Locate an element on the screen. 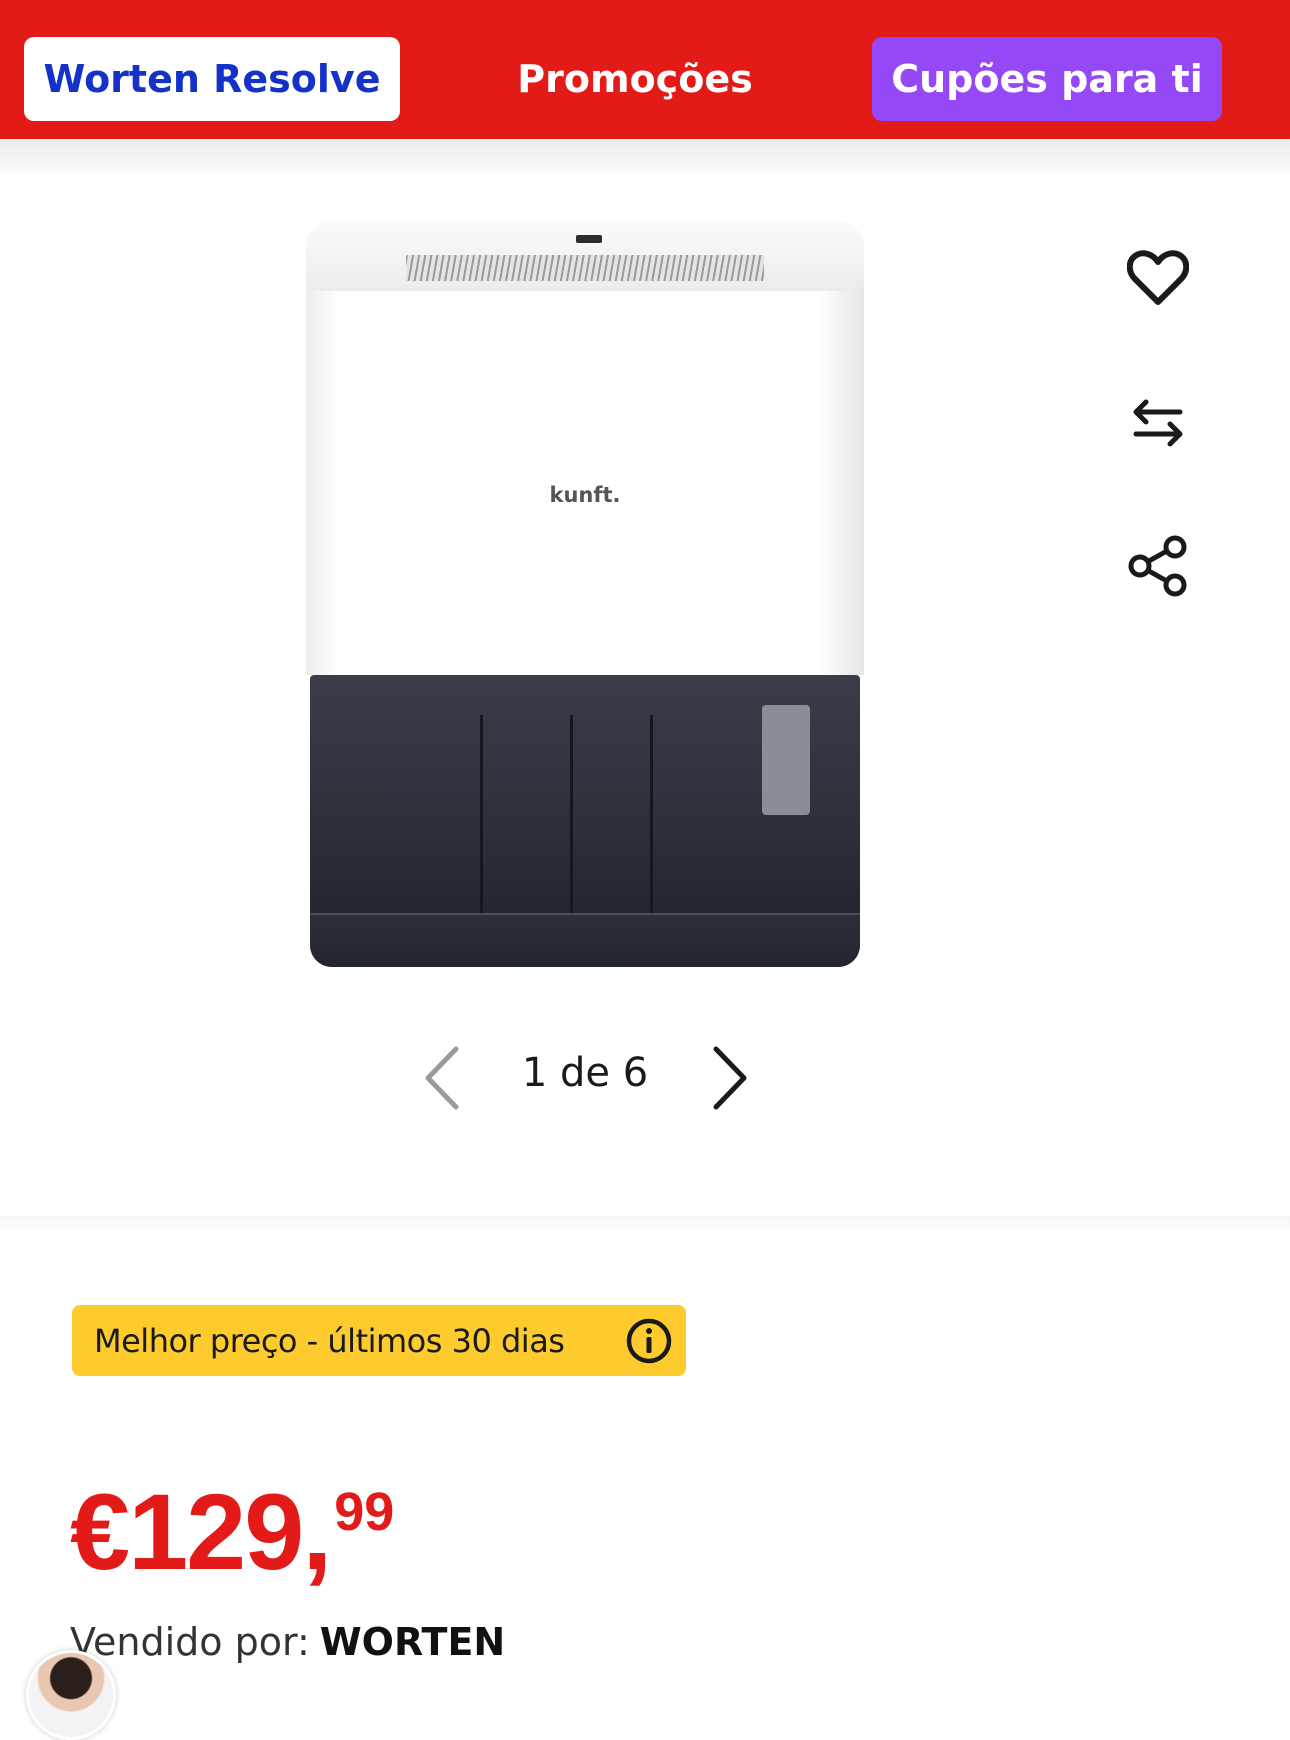 Image resolution: width=1290 pixels, height=1740 pixels. worten-resolve-button: Worten Resolve is located at coordinates (212, 79).